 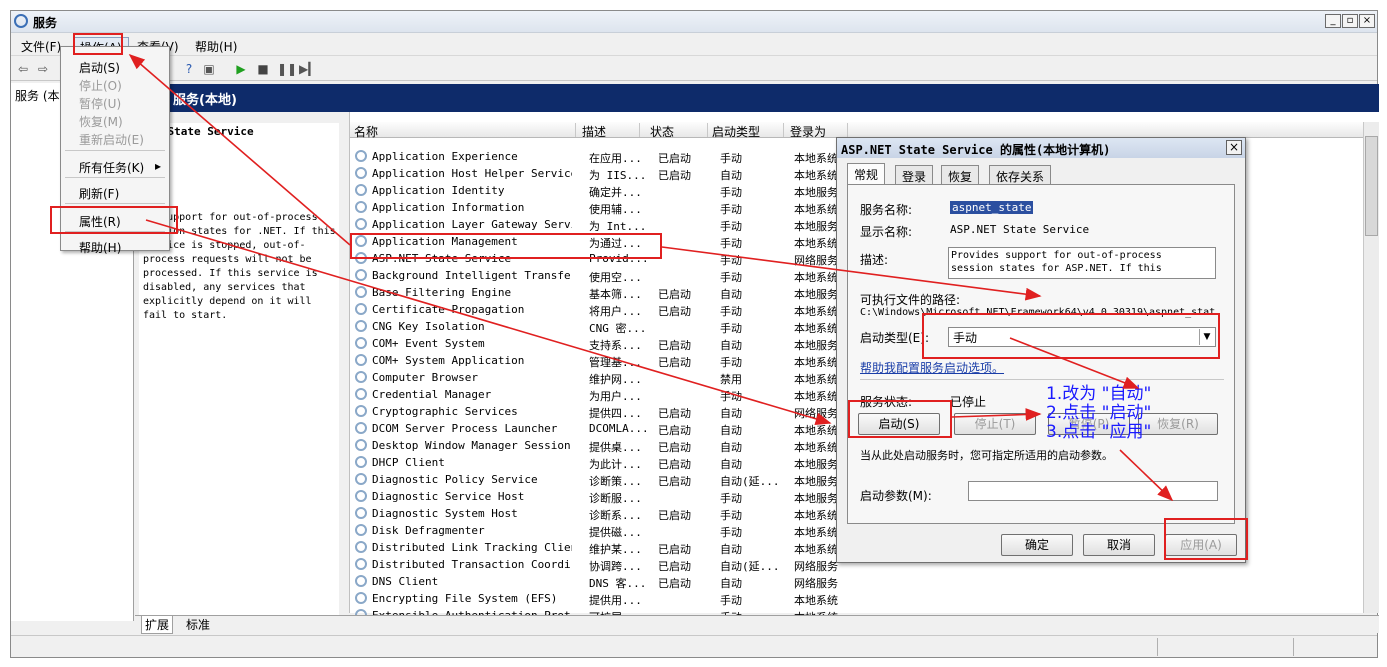 I want to click on table-row: Certificate Propagation 将用户... 已启动 手动 本地系统, so click(x=600, y=309).